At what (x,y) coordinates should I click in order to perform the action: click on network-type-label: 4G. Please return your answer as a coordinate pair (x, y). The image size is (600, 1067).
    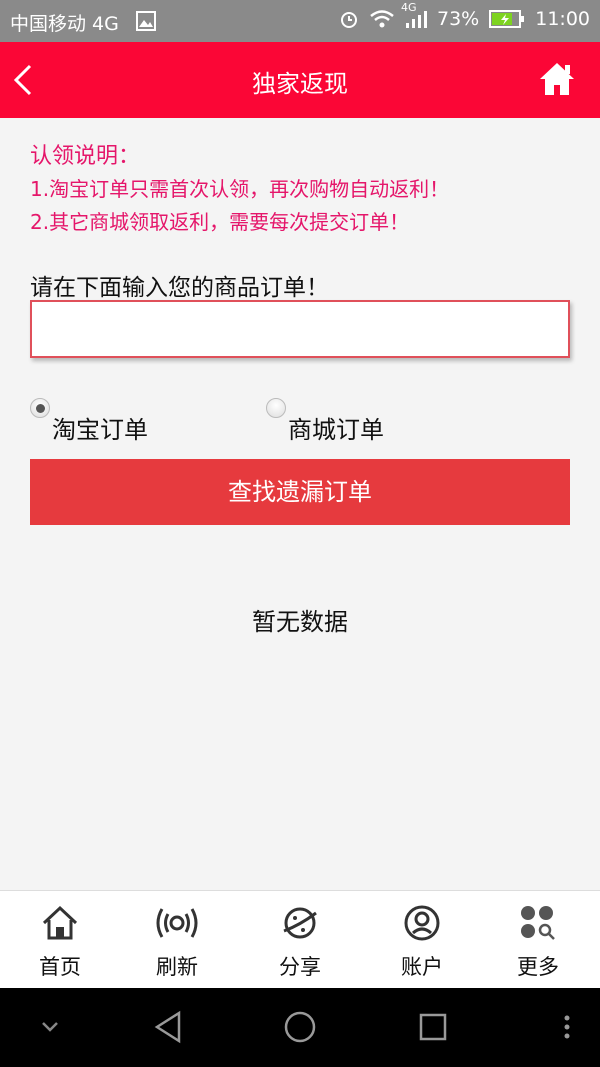
    Looking at the image, I should click on (409, 7).